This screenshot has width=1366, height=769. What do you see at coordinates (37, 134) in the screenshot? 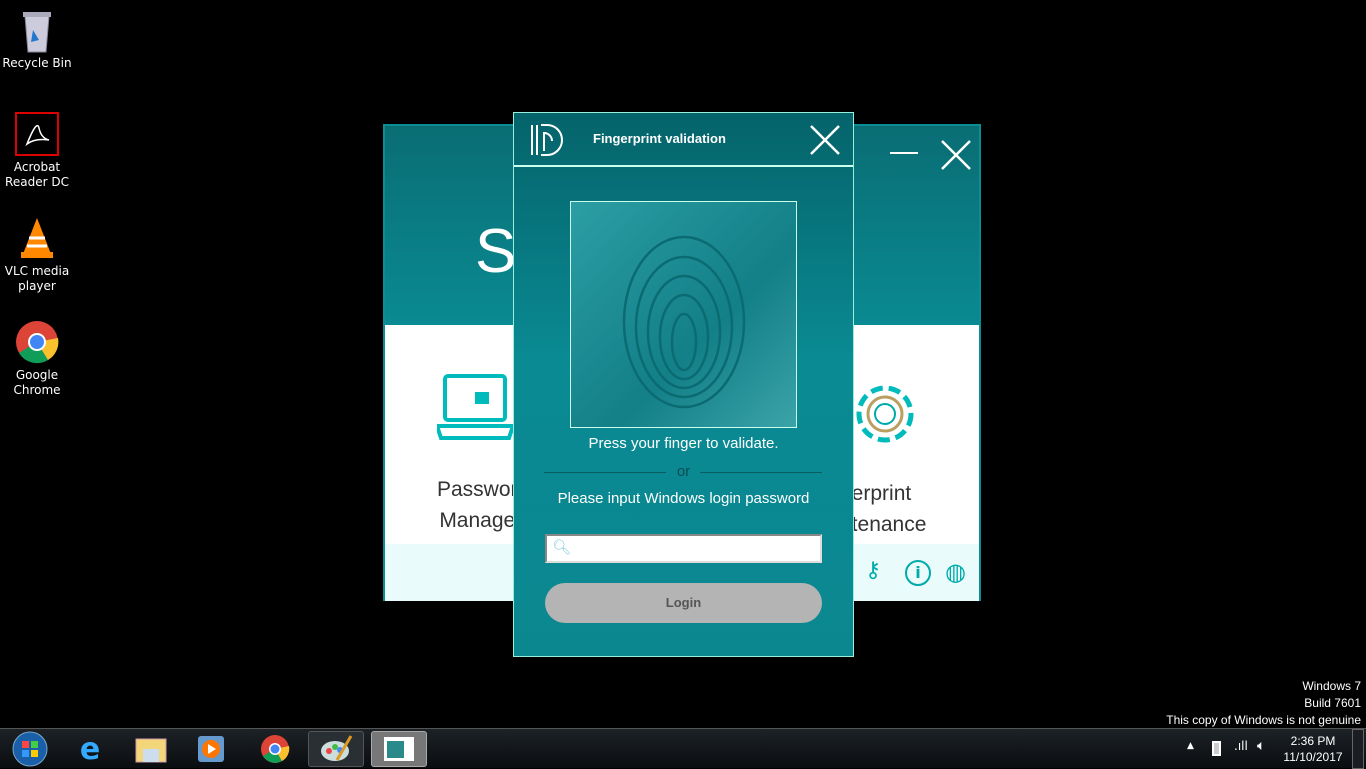
I see `acrobat-icon` at bounding box center [37, 134].